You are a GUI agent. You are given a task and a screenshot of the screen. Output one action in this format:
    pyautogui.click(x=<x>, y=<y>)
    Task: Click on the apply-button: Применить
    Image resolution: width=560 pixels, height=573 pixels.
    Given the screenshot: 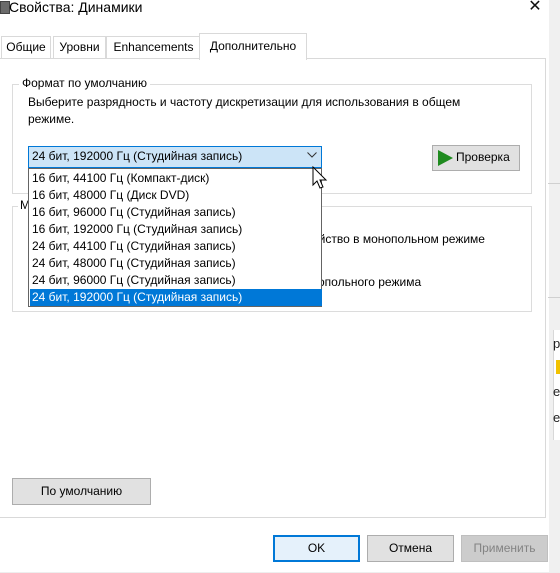 What is the action you would take?
    pyautogui.click(x=504, y=548)
    